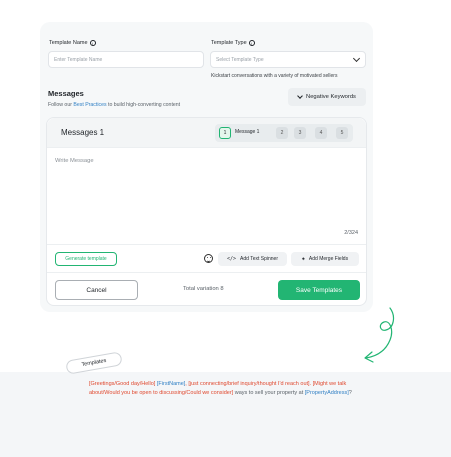 This screenshot has width=451, height=457. What do you see at coordinates (203, 289) in the screenshot?
I see `total-variation: Total variation 8` at bounding box center [203, 289].